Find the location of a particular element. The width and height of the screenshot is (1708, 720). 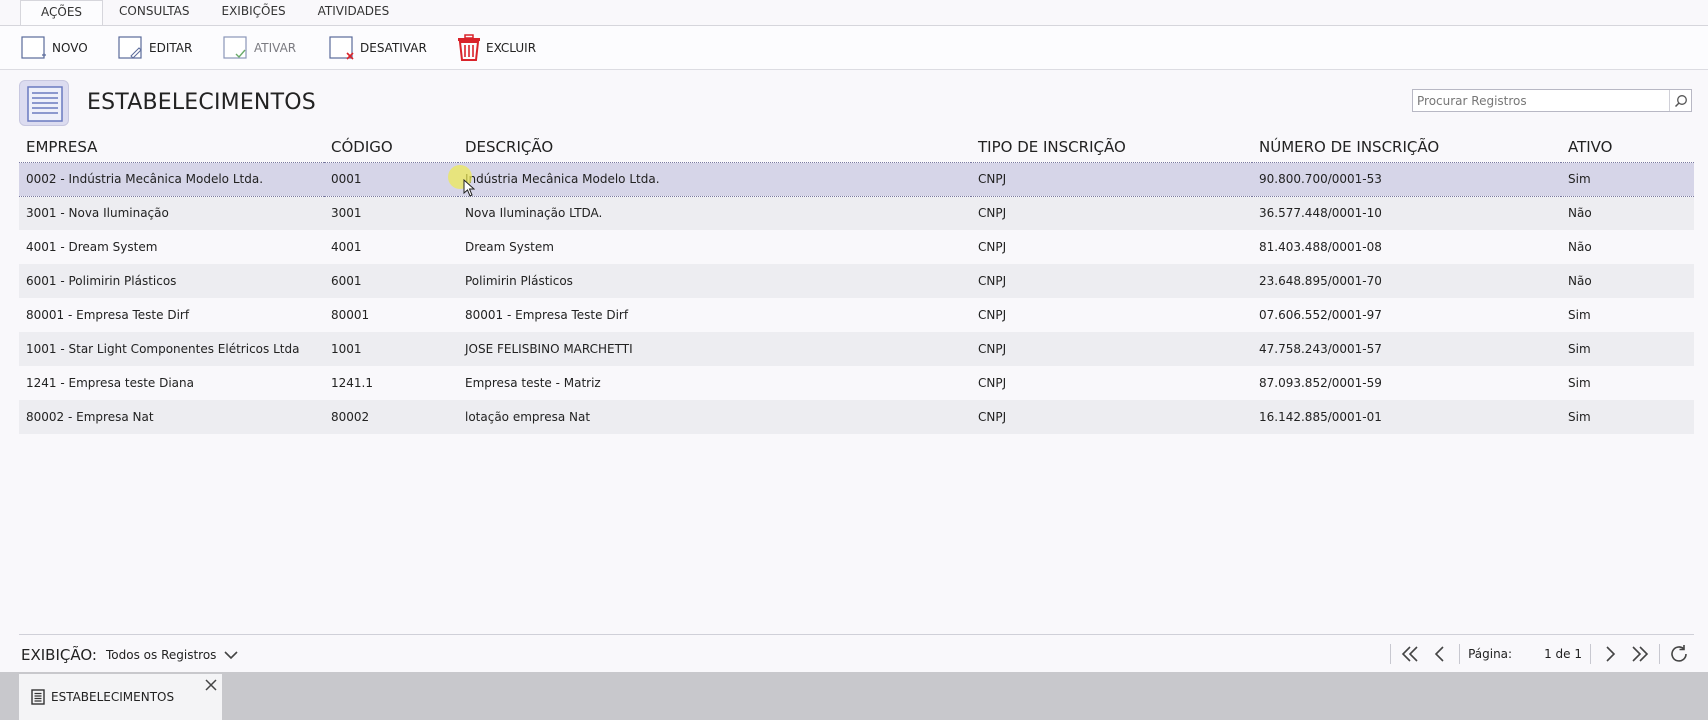

pagina-value: 1 de 1 is located at coordinates (1563, 654).